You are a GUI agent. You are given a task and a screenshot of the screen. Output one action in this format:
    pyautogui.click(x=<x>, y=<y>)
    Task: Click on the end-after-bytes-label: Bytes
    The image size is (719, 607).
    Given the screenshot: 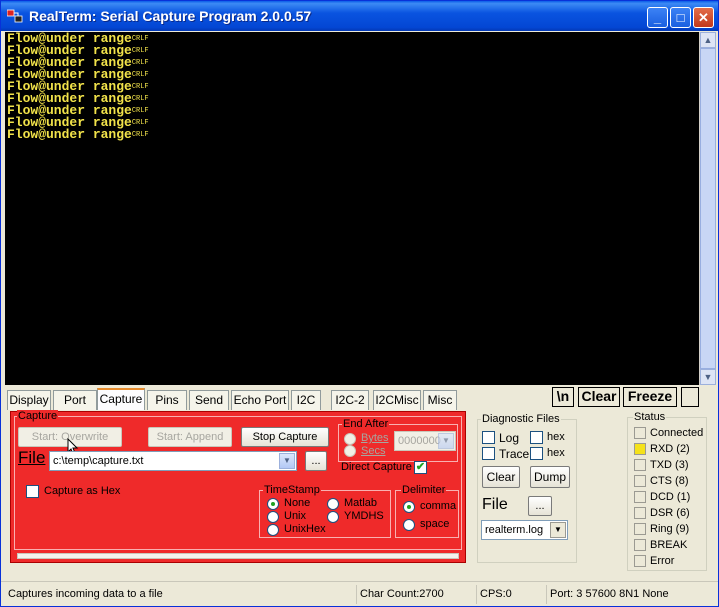 What is the action you would take?
    pyautogui.click(x=375, y=438)
    